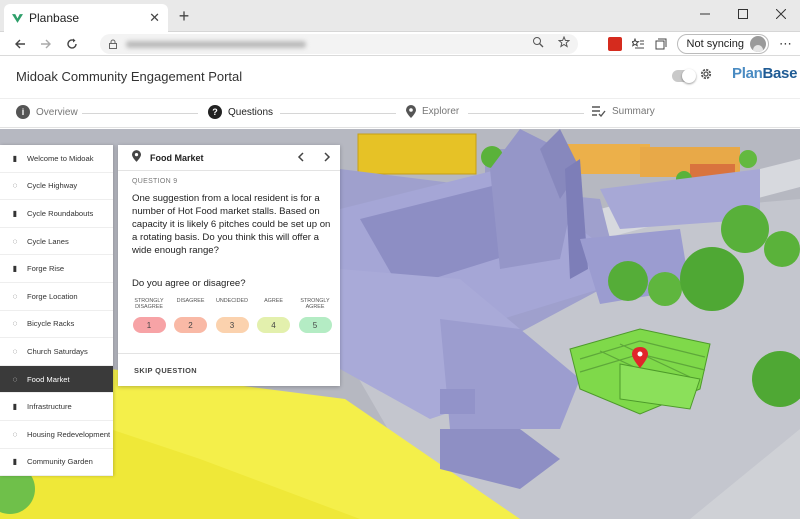  I want to click on sidebar-item-forge-location: ◌ Forge Location, so click(56, 297).